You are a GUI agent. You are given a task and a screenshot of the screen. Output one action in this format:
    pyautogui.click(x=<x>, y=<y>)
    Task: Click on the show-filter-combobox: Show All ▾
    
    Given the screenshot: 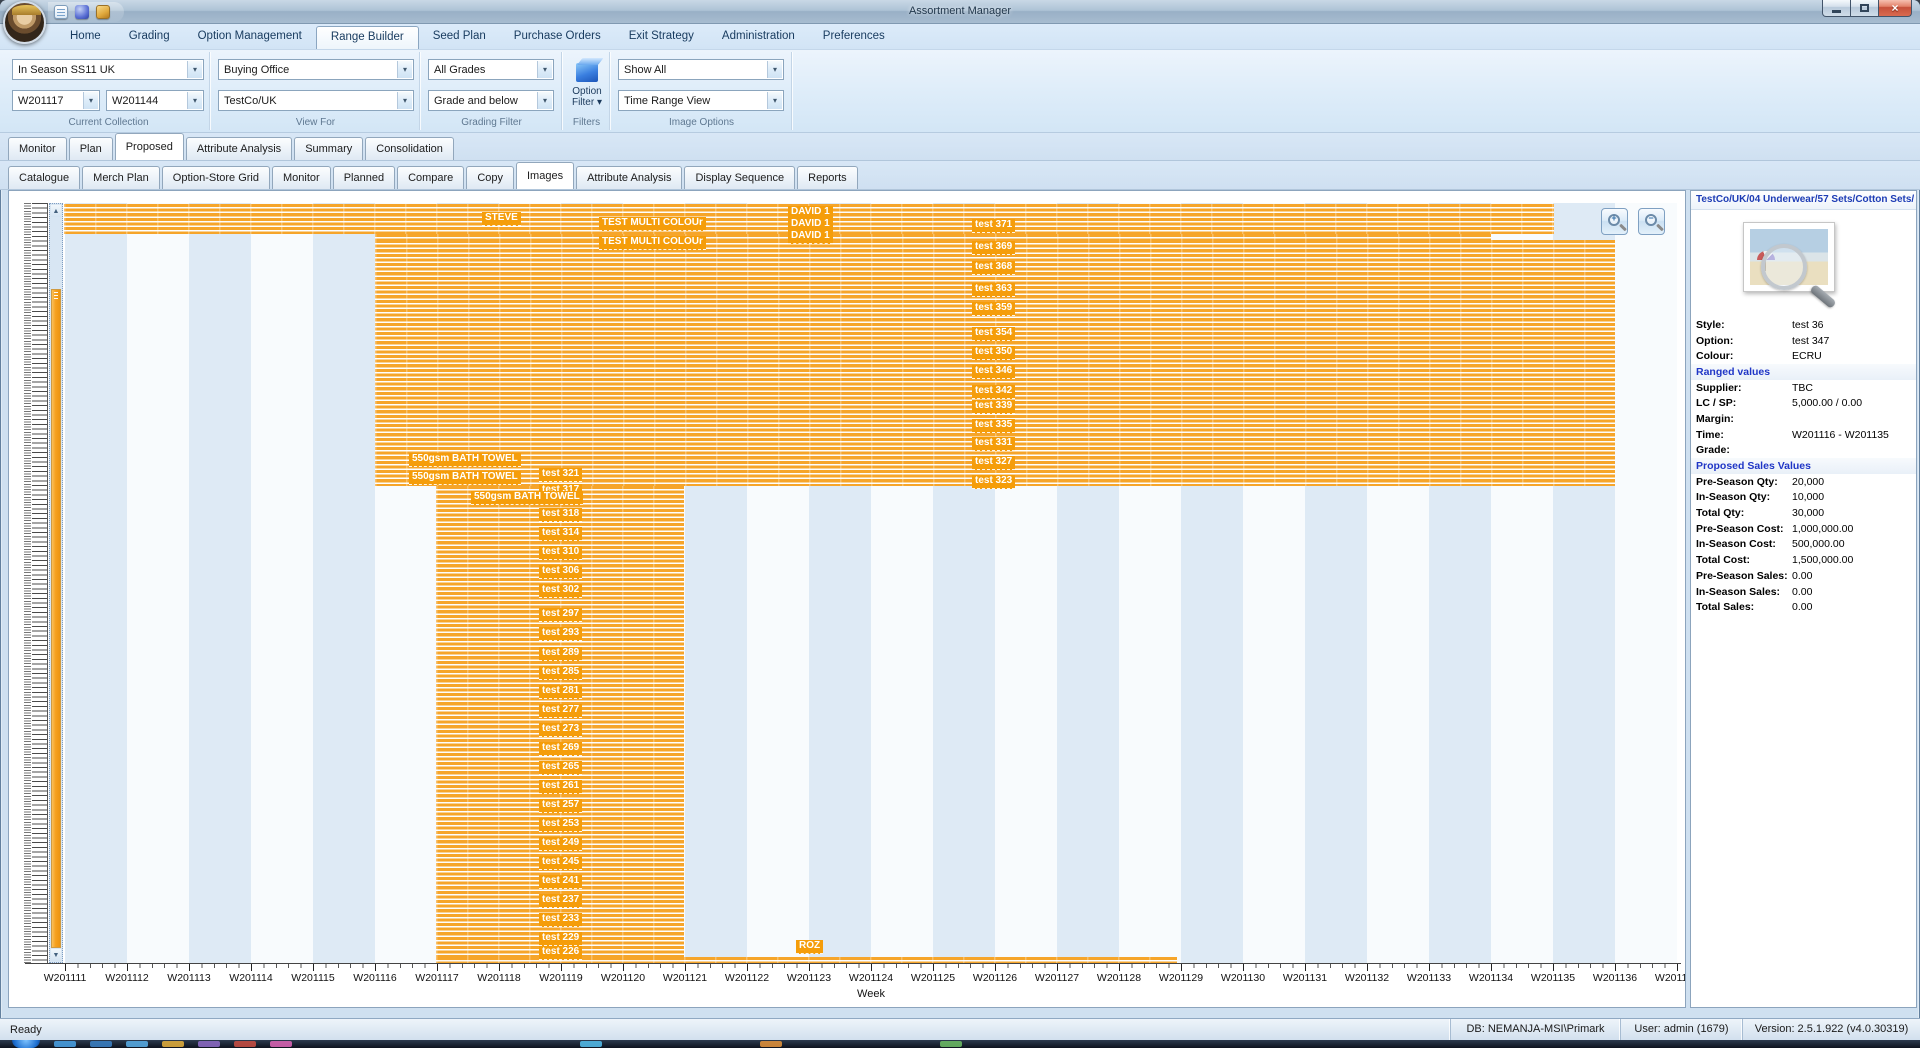 What is the action you would take?
    pyautogui.click(x=701, y=69)
    